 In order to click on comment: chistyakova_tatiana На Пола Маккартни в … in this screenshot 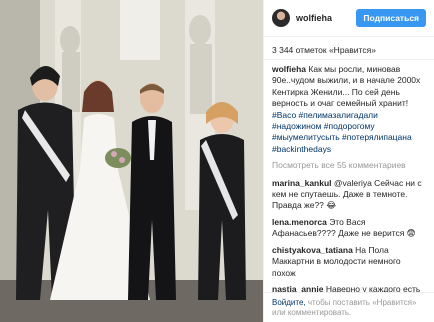, I will do `click(349, 262)`.